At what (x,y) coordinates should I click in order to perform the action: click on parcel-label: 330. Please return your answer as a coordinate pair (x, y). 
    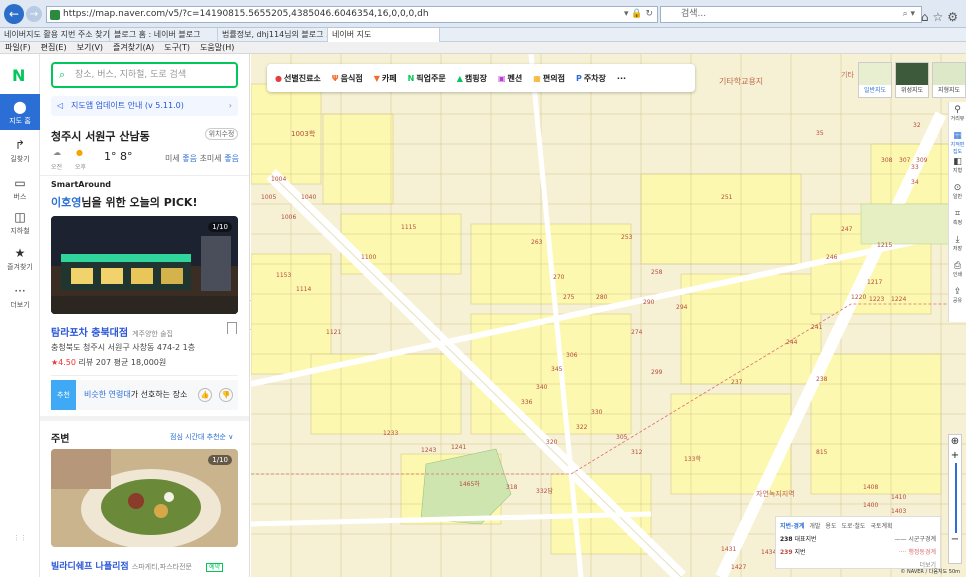
    Looking at the image, I should click on (597, 412).